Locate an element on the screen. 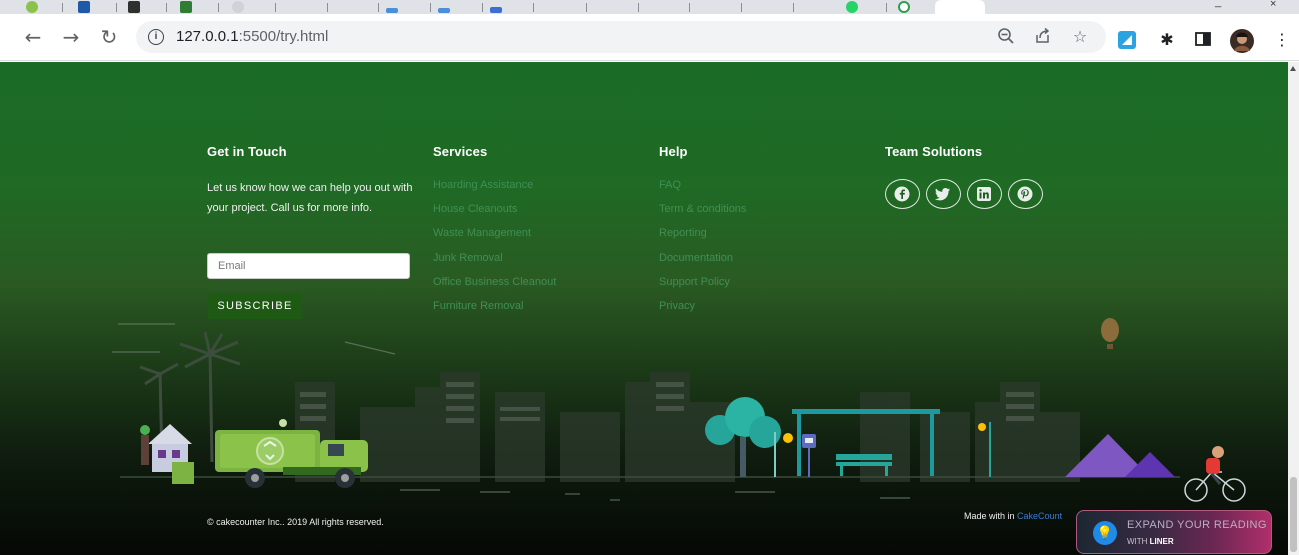  extensions-puzzle-icon: ✱ is located at coordinates (1167, 40).